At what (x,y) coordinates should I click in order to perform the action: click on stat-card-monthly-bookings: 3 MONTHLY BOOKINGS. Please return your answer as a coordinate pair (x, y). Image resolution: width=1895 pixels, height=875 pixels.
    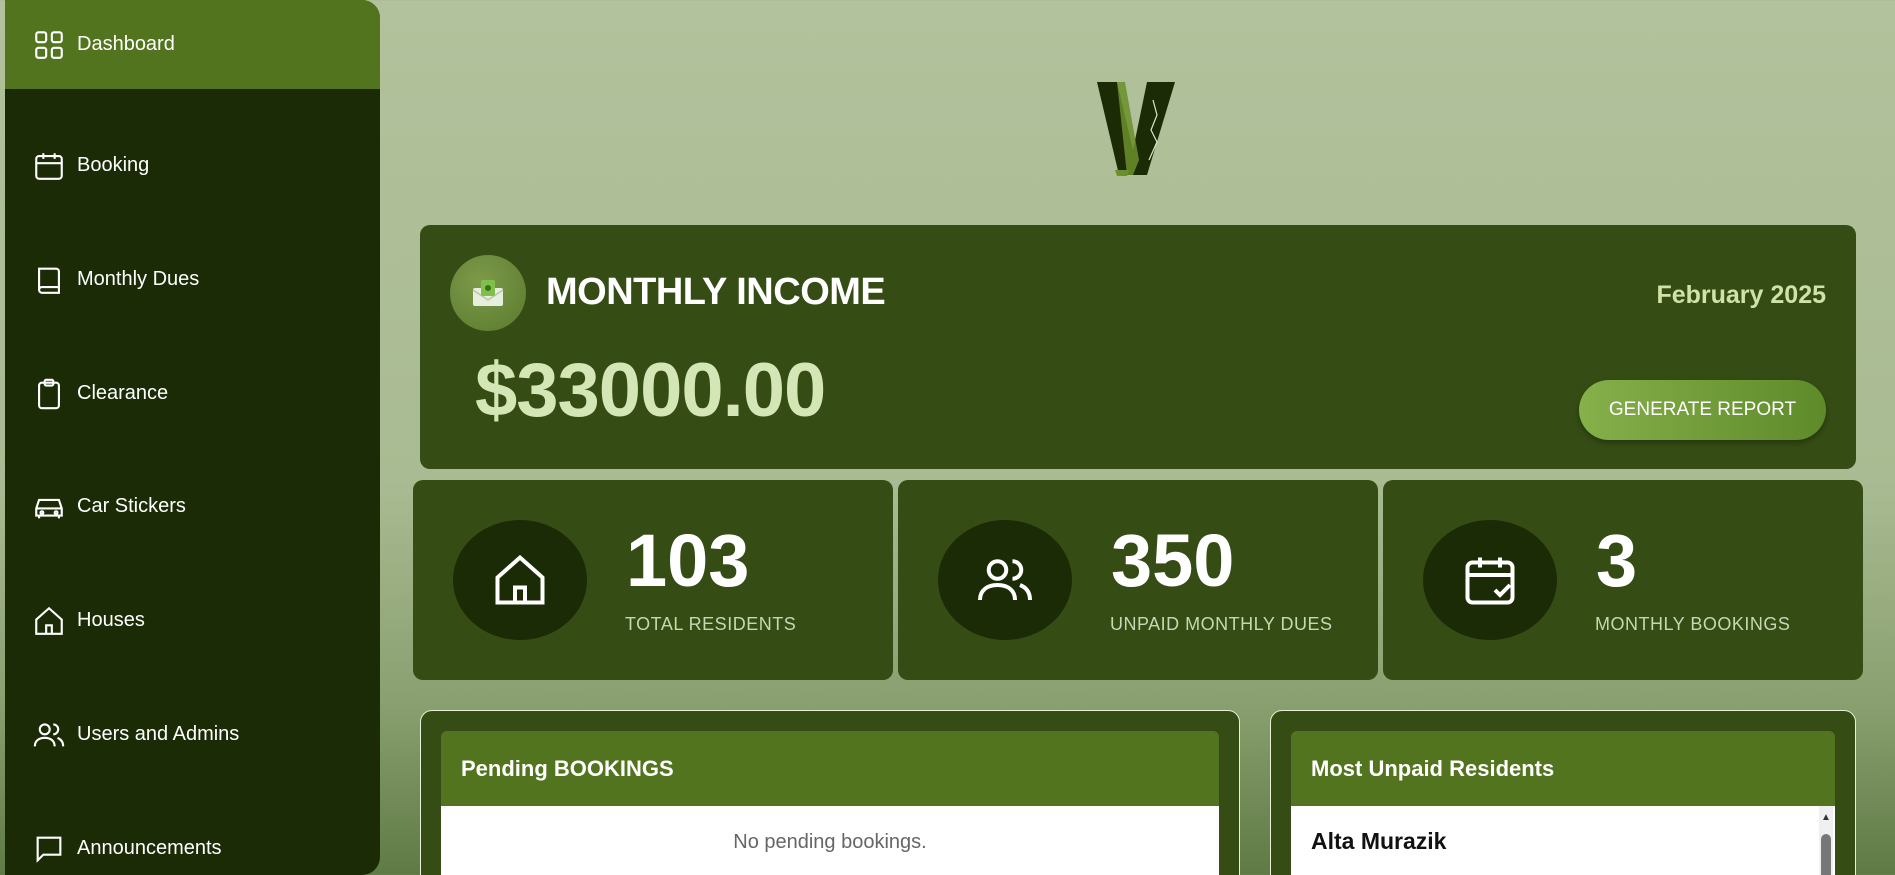
    Looking at the image, I should click on (1623, 580).